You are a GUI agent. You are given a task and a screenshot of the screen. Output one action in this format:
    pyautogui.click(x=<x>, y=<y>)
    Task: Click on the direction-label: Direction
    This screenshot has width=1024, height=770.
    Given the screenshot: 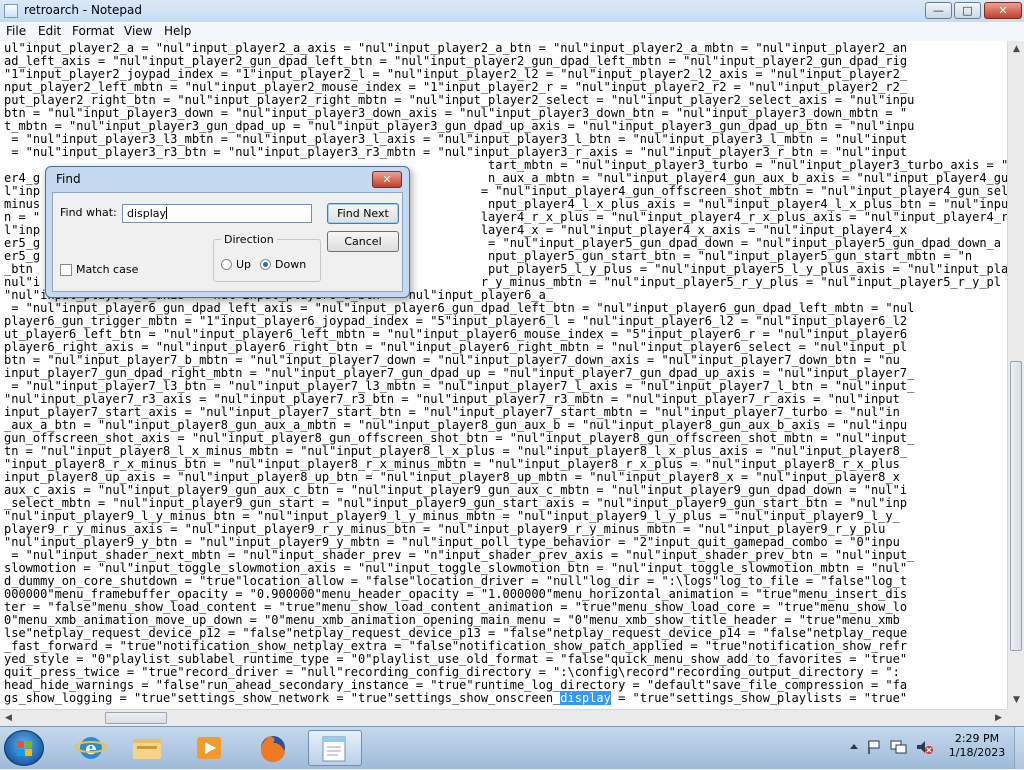 What is the action you would take?
    pyautogui.click(x=249, y=239)
    